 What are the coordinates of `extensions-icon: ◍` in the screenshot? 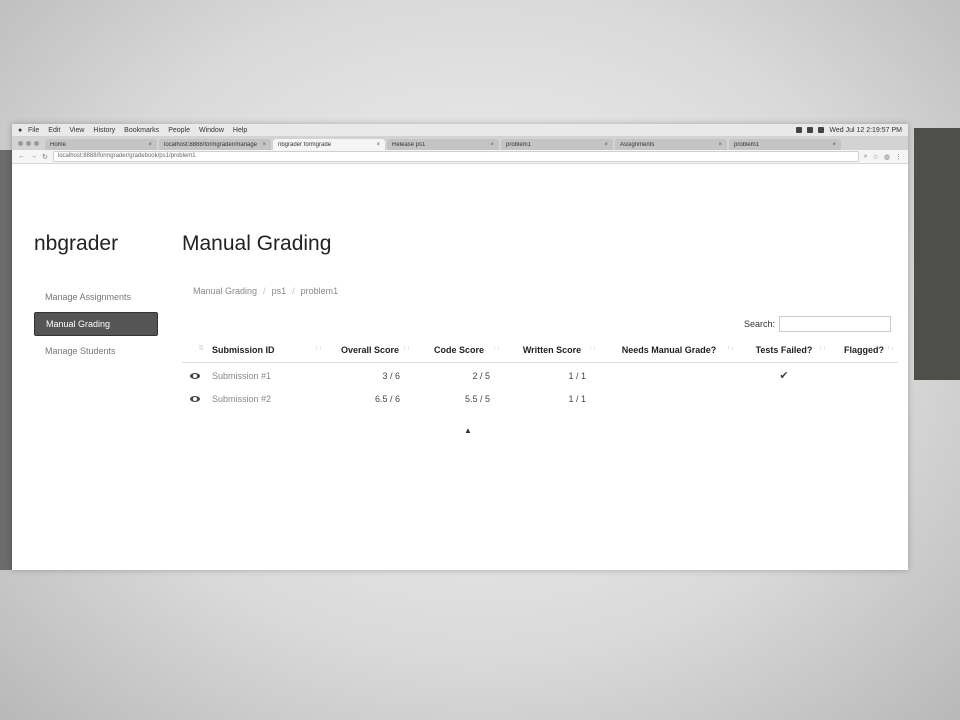 It's located at (887, 157).